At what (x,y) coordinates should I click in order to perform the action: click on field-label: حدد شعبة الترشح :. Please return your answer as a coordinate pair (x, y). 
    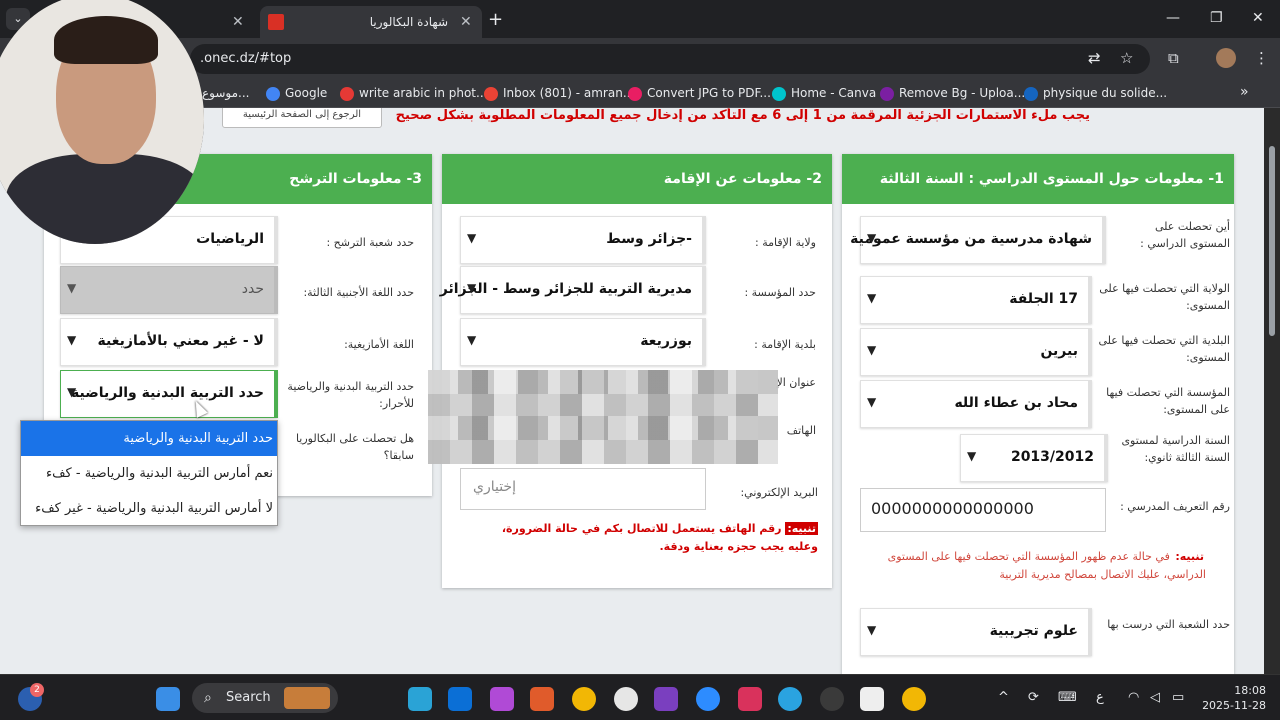
    Looking at the image, I should click on (370, 242).